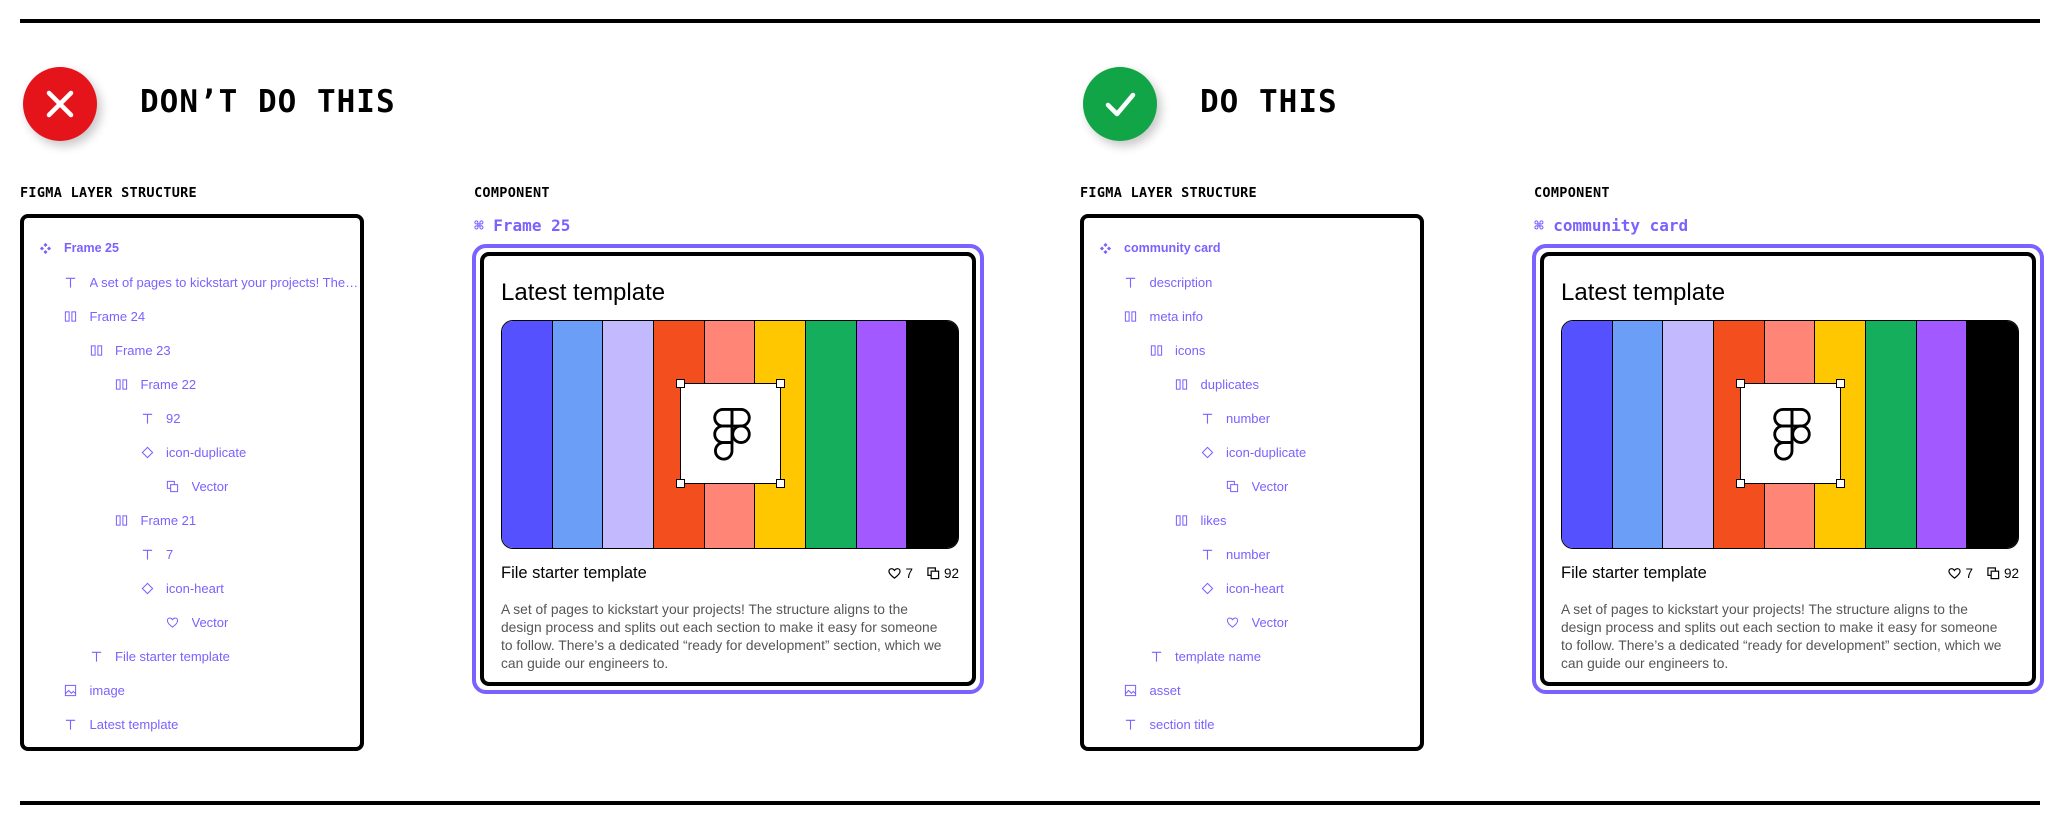 The height and width of the screenshot is (827, 2060). What do you see at coordinates (1172, 248) in the screenshot?
I see `layer-name: community card` at bounding box center [1172, 248].